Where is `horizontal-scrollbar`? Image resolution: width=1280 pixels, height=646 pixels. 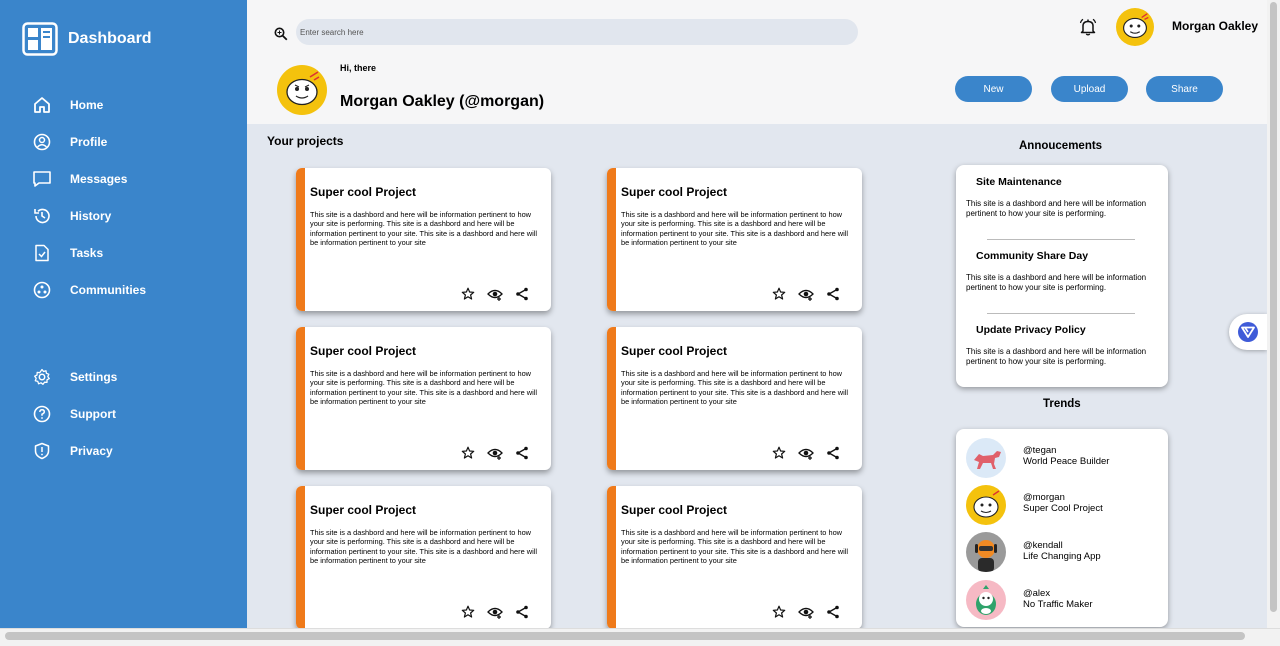 horizontal-scrollbar is located at coordinates (640, 637).